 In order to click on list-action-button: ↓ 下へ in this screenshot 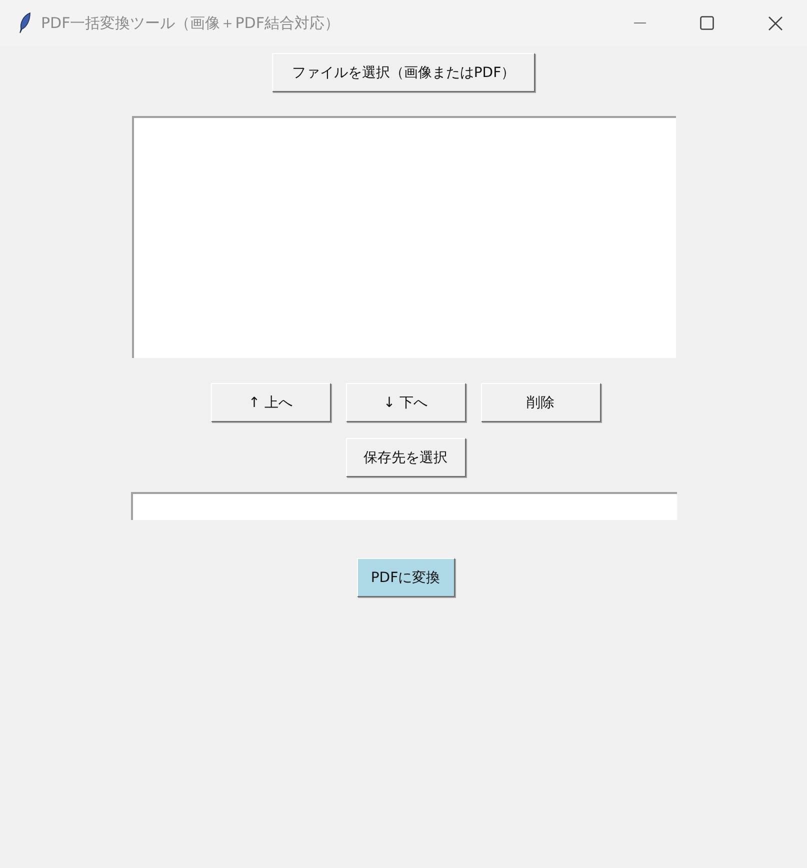, I will do `click(406, 402)`.